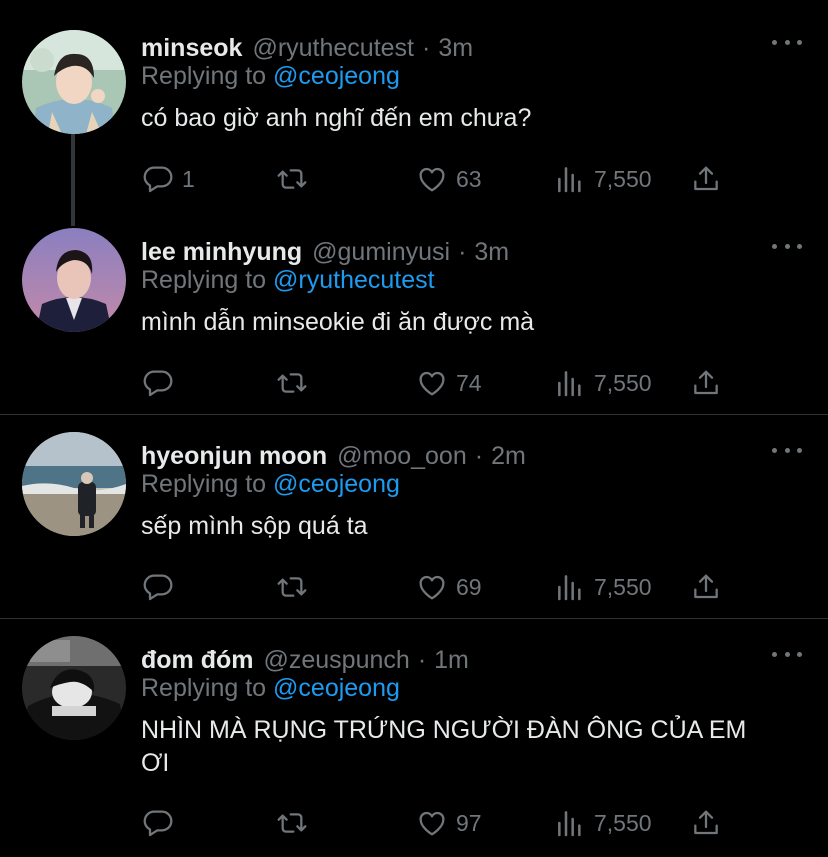 The width and height of the screenshot is (828, 857). I want to click on timestamp: 2m, so click(508, 456).